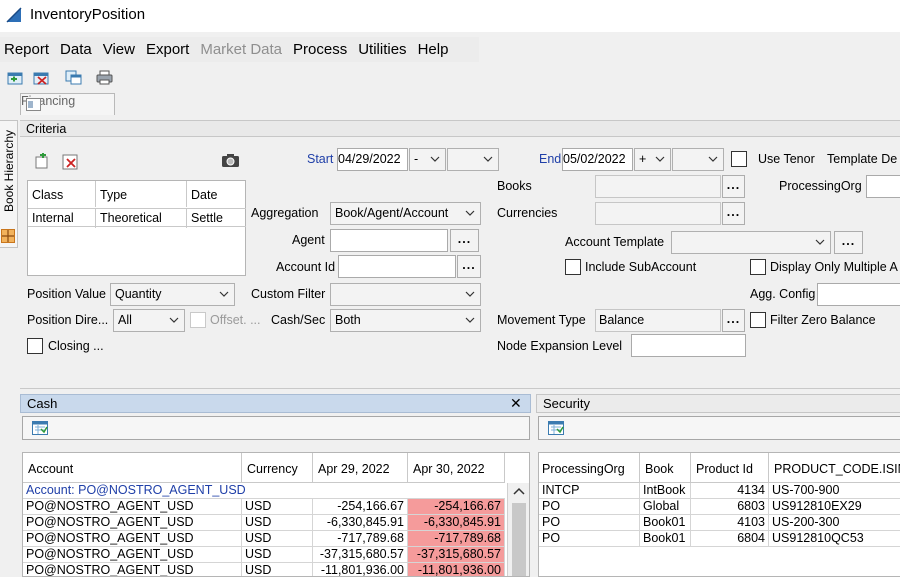  I want to click on grid-header-type: Type, so click(141, 194).